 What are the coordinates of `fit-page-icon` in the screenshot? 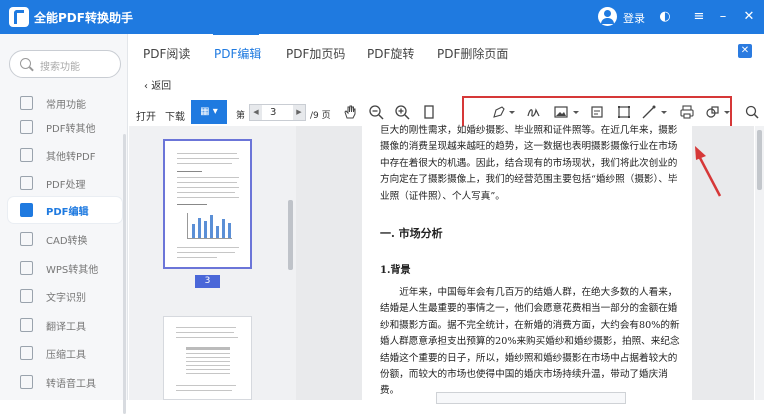 It's located at (429, 112).